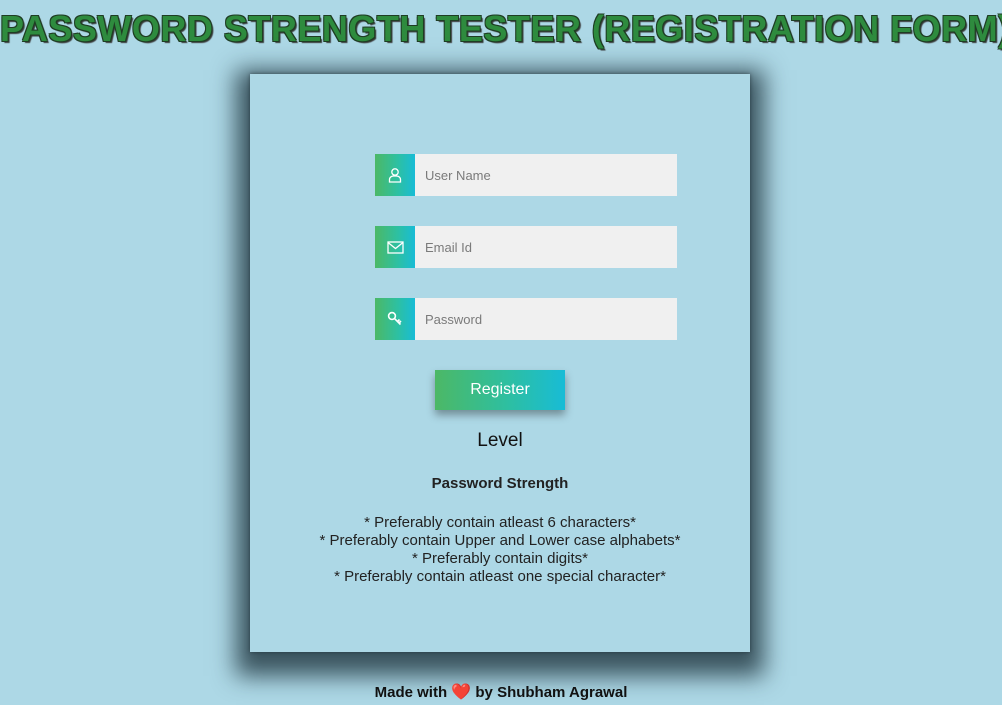  I want to click on key-icon, so click(395, 319).